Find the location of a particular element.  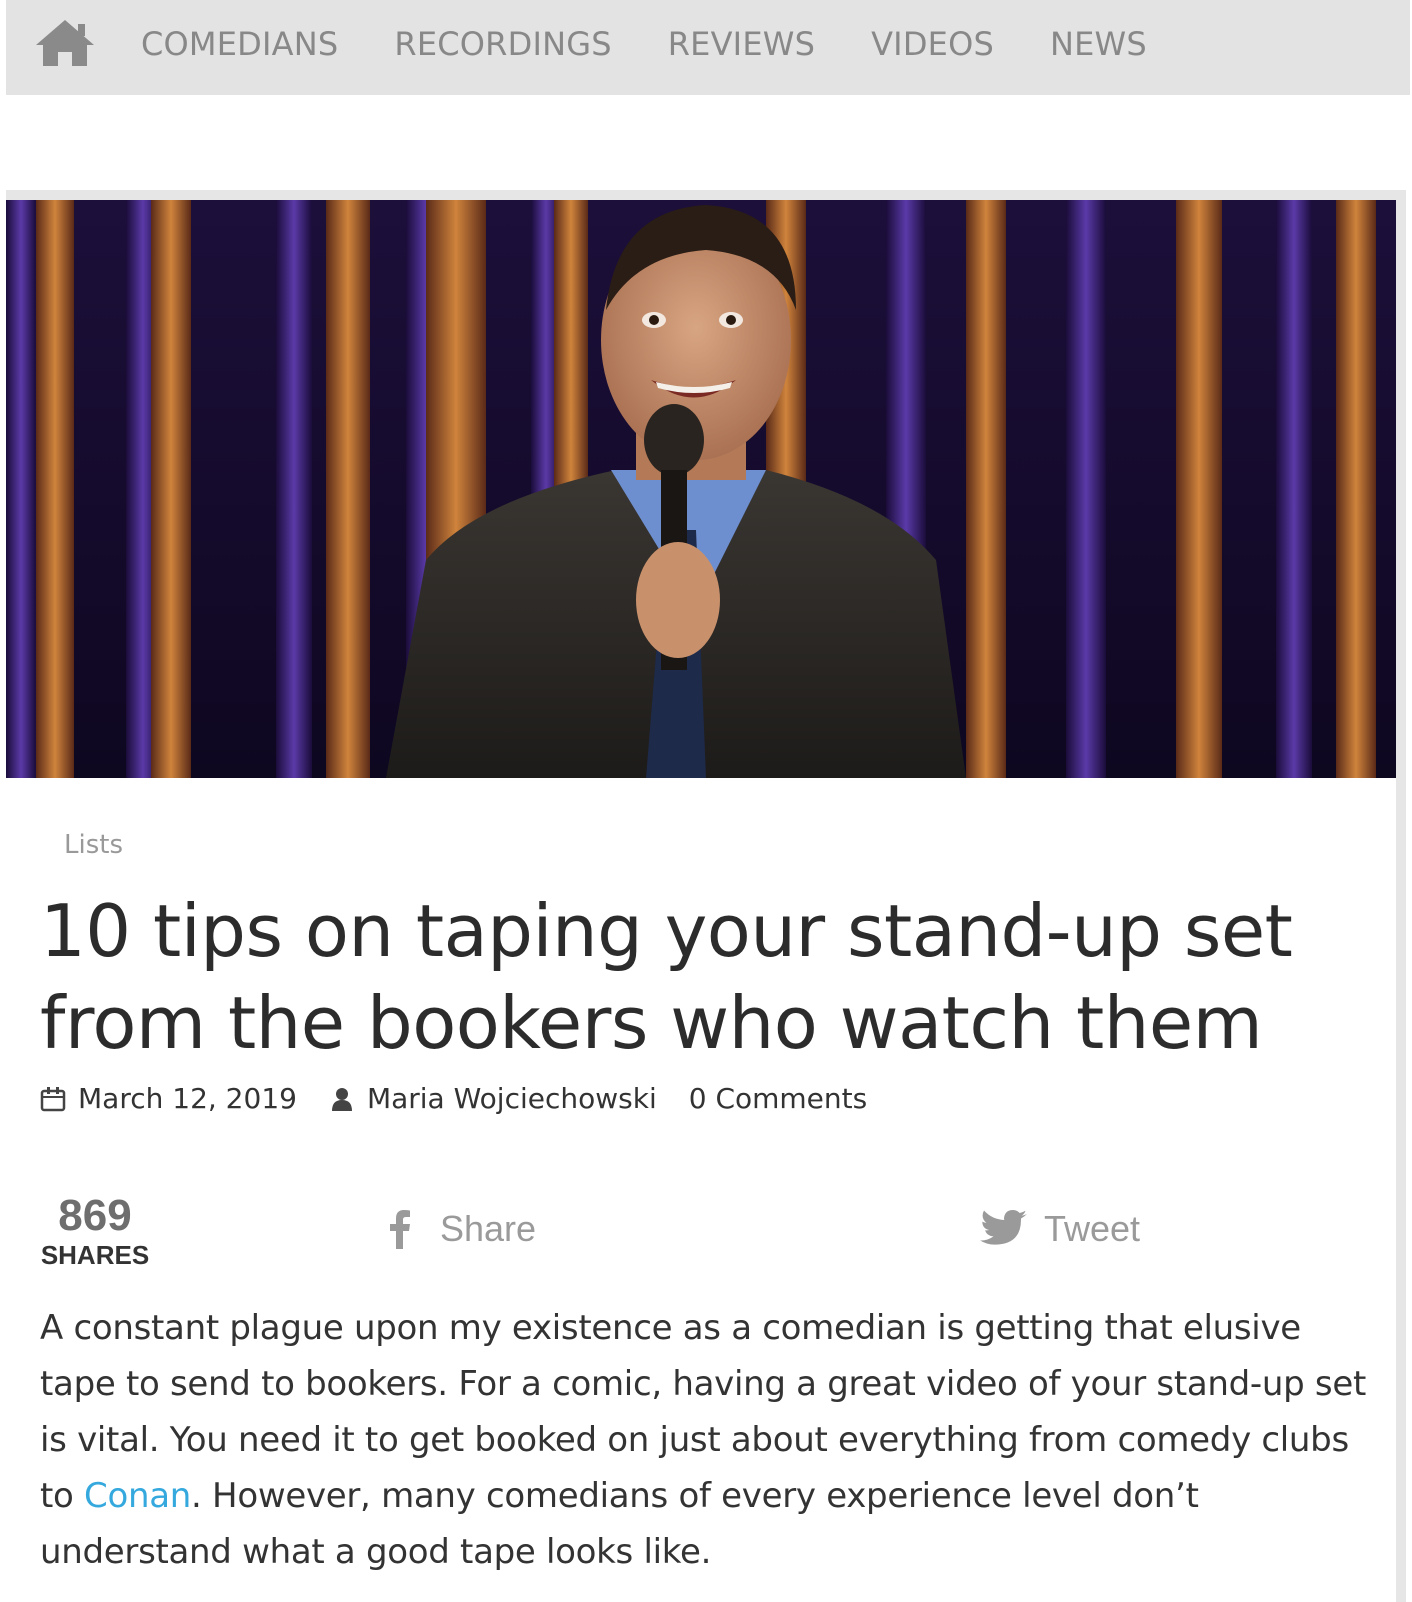

article-frame-right is located at coordinates (1401, 896).